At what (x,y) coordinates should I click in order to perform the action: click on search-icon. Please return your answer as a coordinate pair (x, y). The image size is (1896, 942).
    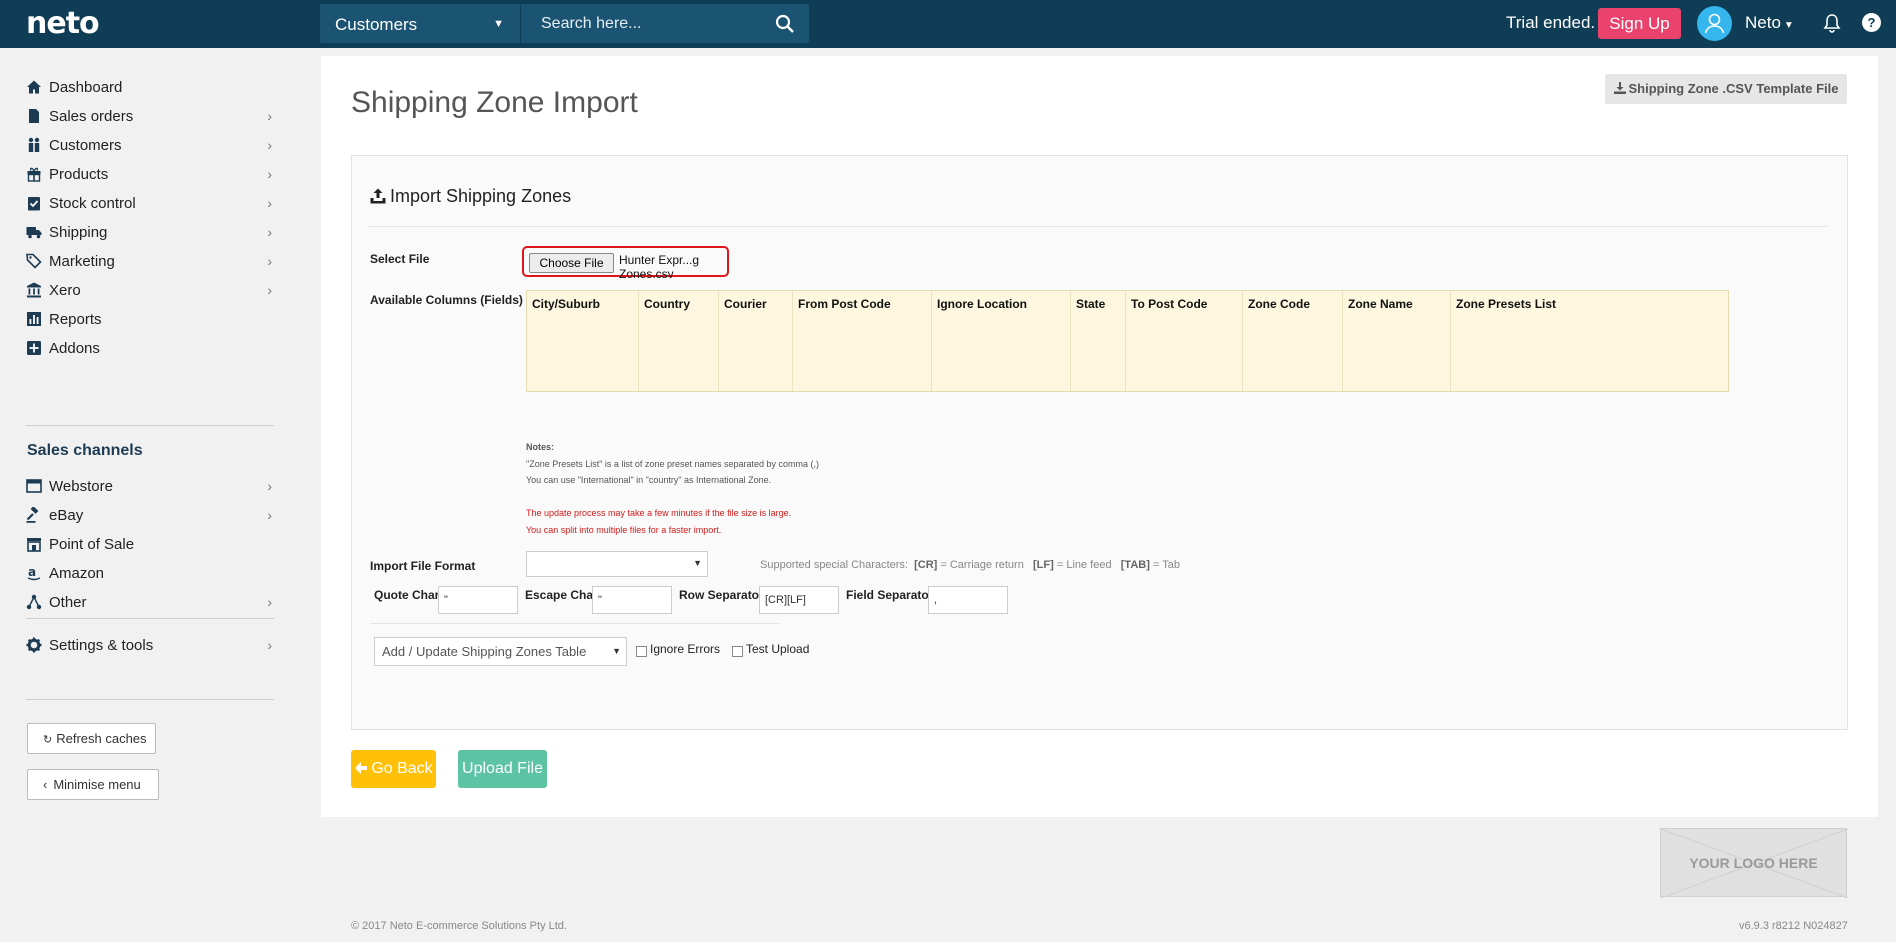
    Looking at the image, I should click on (785, 24).